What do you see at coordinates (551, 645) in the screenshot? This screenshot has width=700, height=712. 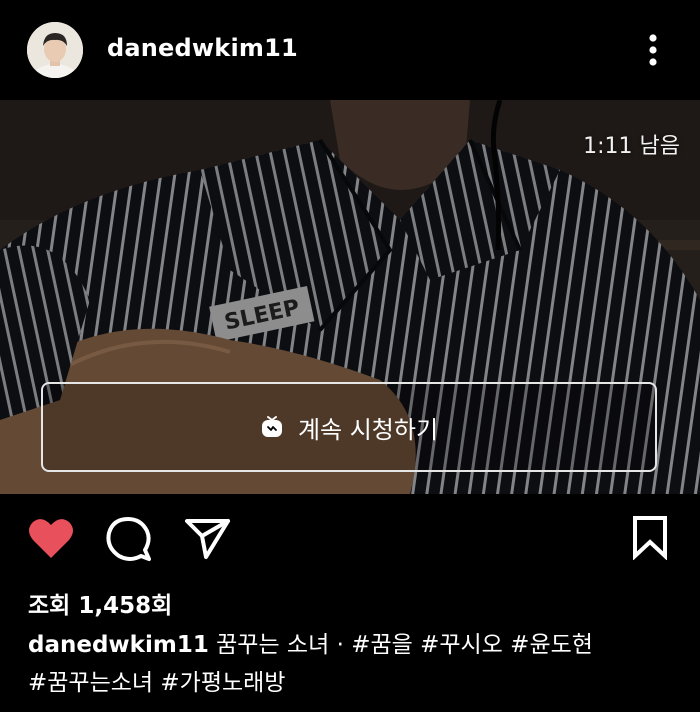 I see `hashtag: #윤도현` at bounding box center [551, 645].